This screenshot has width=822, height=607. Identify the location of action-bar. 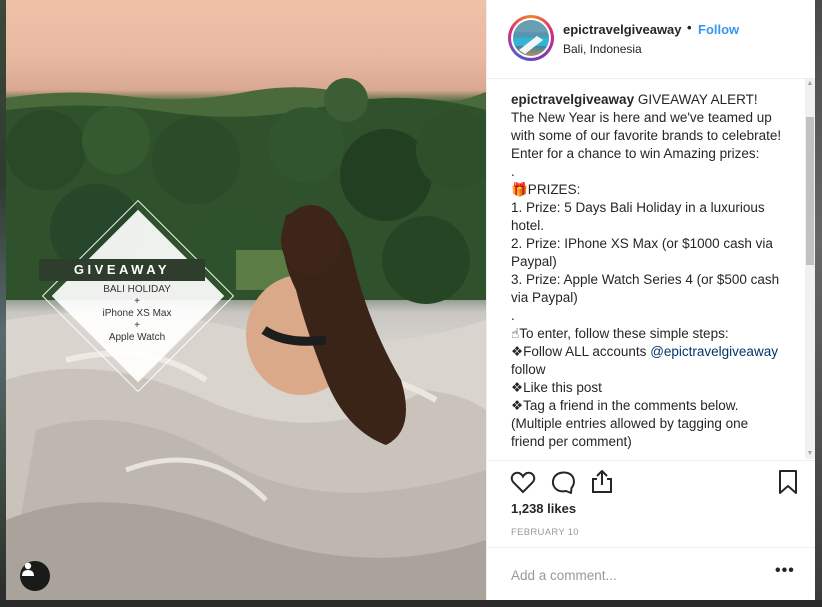
(651, 480).